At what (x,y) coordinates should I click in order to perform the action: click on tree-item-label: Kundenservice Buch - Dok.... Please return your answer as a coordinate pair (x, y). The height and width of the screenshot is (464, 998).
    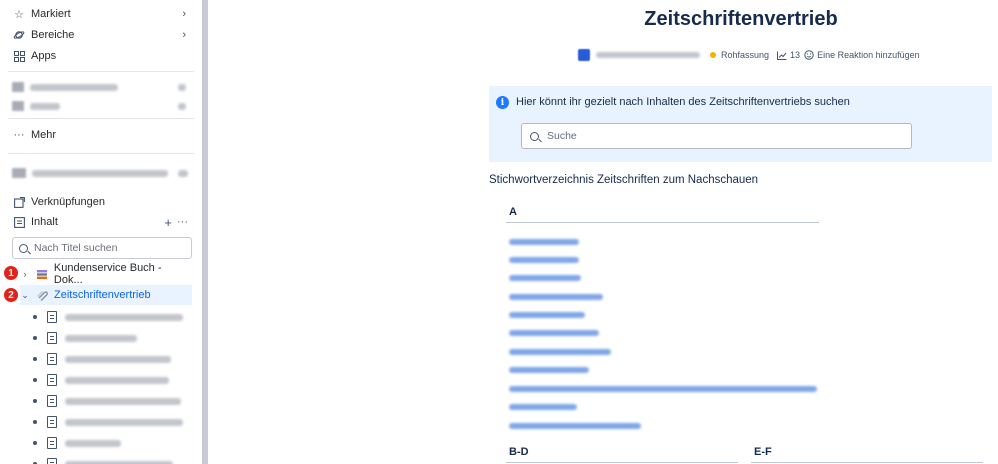
    Looking at the image, I should click on (107, 274).